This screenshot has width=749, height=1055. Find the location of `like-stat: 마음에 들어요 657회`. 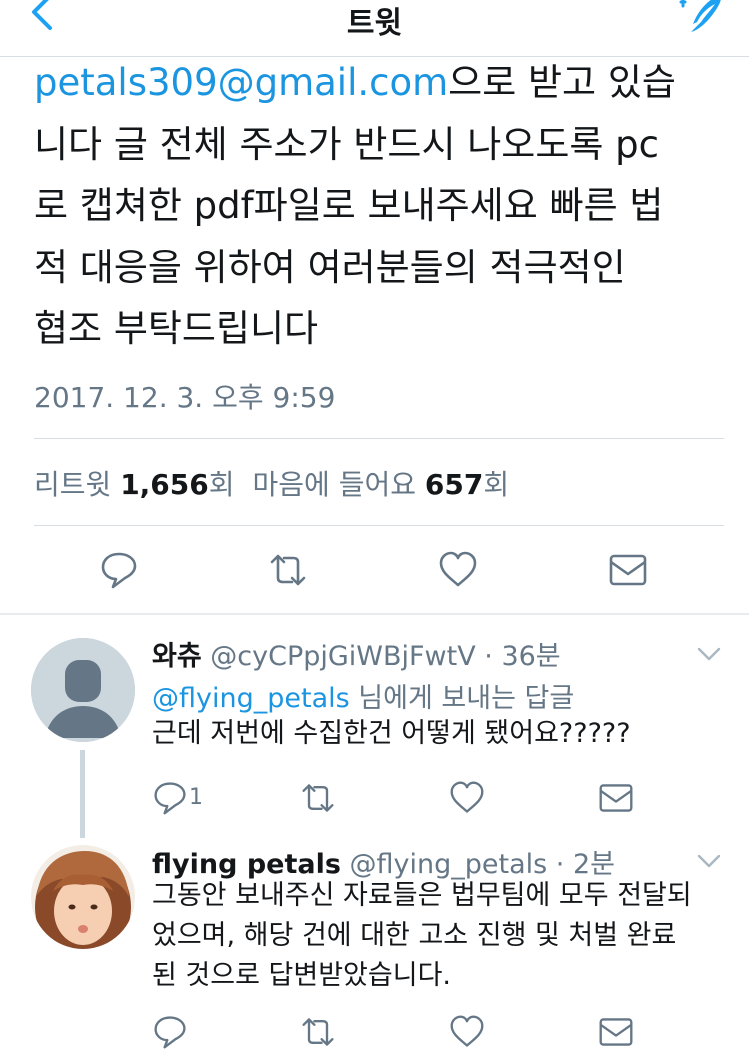

like-stat: 마음에 들어요 657회 is located at coordinates (381, 484).